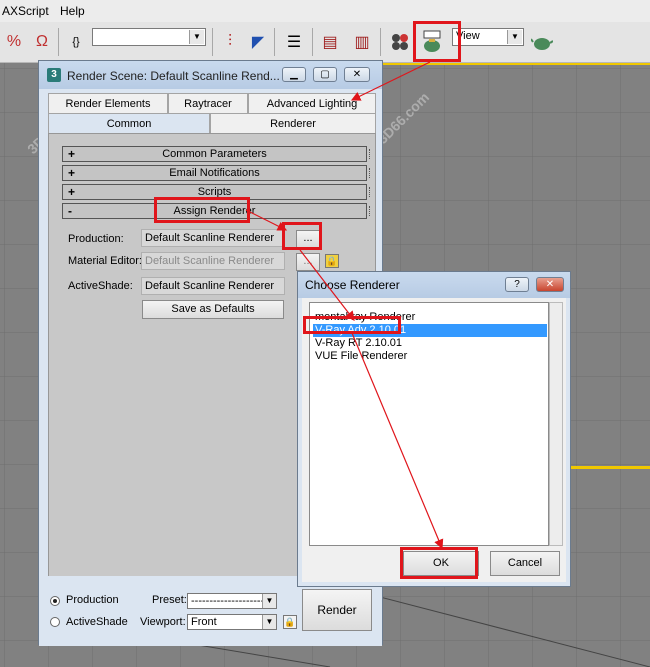  I want to click on rollout-label: Email Notifications, so click(214, 173).